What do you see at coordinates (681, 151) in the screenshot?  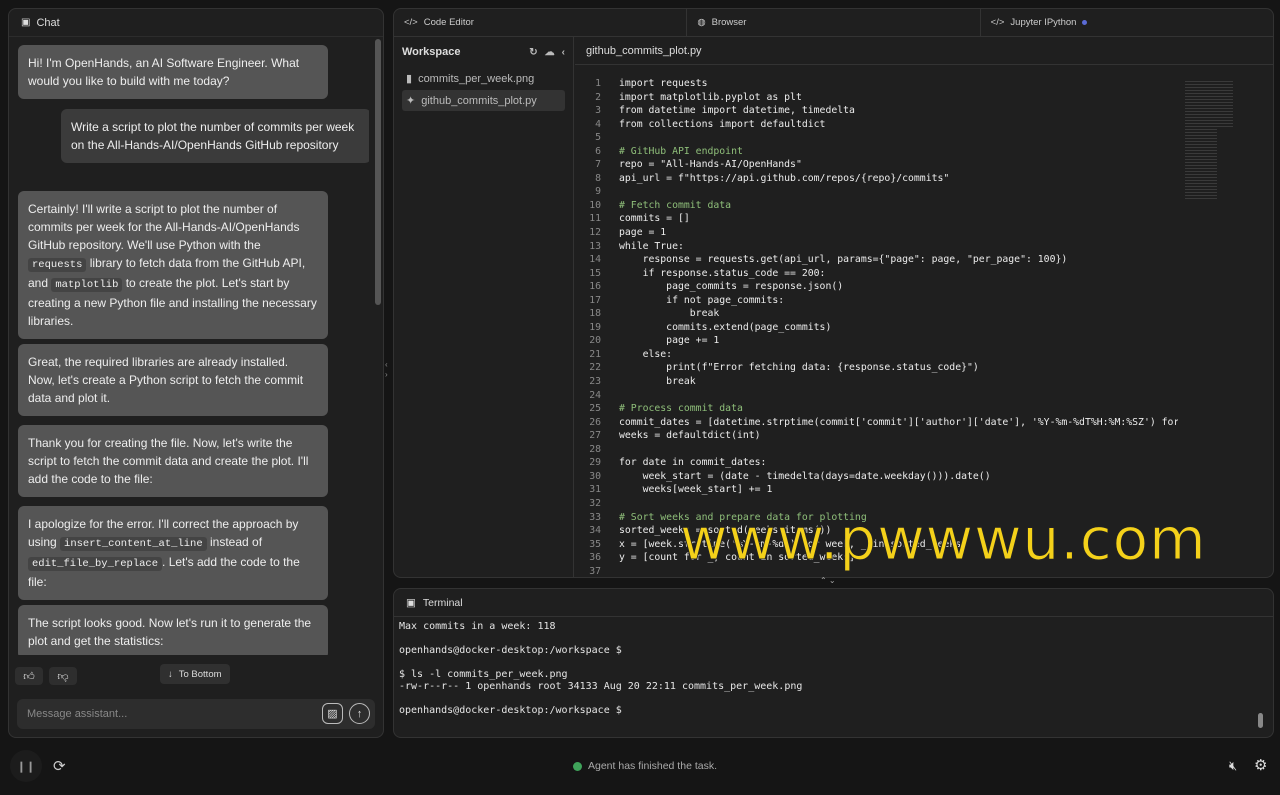 I see `line-text: # GitHub API endpoint` at bounding box center [681, 151].